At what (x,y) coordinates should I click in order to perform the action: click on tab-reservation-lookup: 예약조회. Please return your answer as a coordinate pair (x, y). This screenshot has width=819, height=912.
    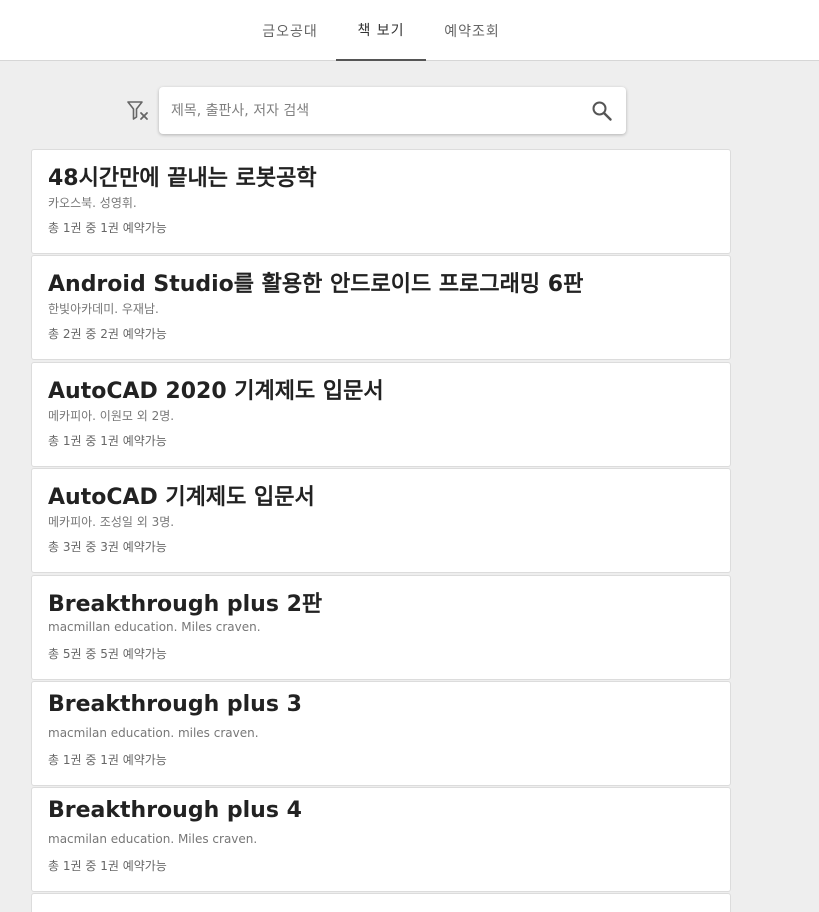
    Looking at the image, I should click on (472, 30).